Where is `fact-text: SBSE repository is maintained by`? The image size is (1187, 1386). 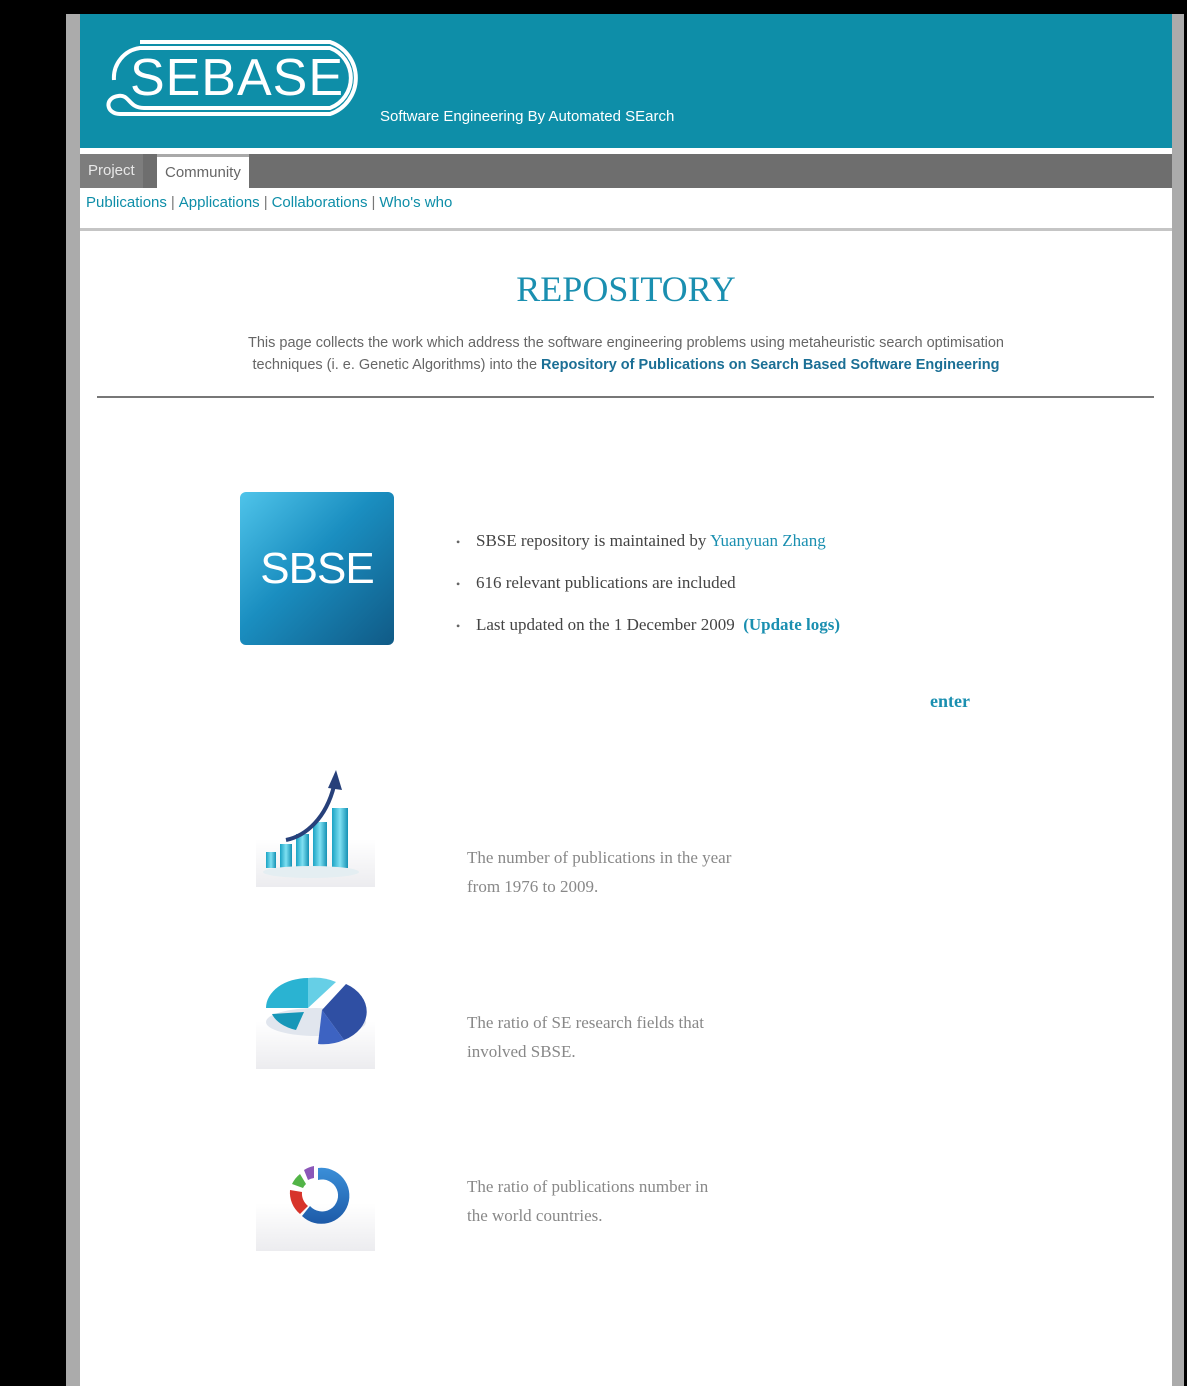
fact-text: SBSE repository is maintained by is located at coordinates (591, 540).